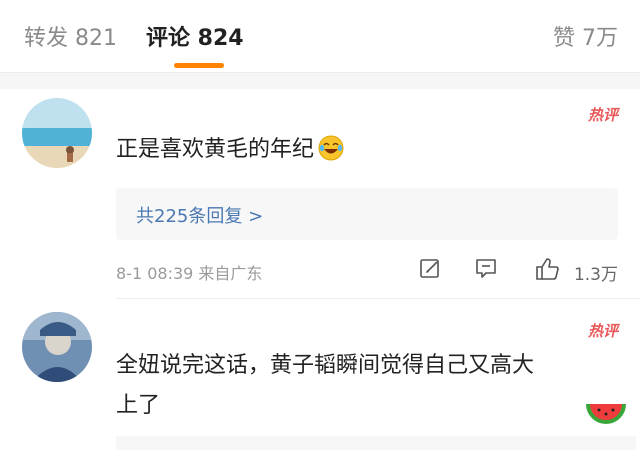  I want to click on comment-text-line: 正是喜欢黄毛的年纪, so click(215, 149).